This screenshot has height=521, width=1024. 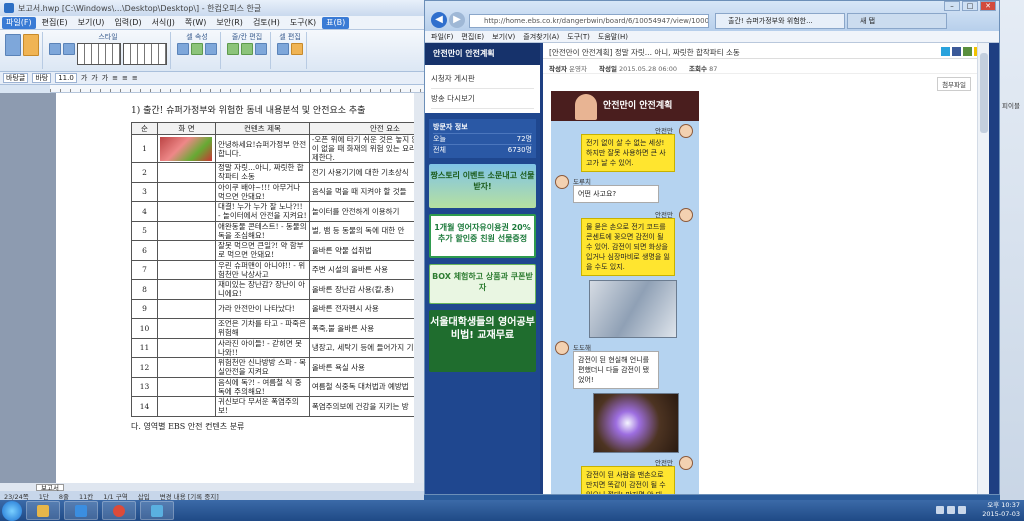 I want to click on cell-title: 우린 슈퍼맨이 아니야!! - 위험천만 낙상사고, so click(x=262, y=269).